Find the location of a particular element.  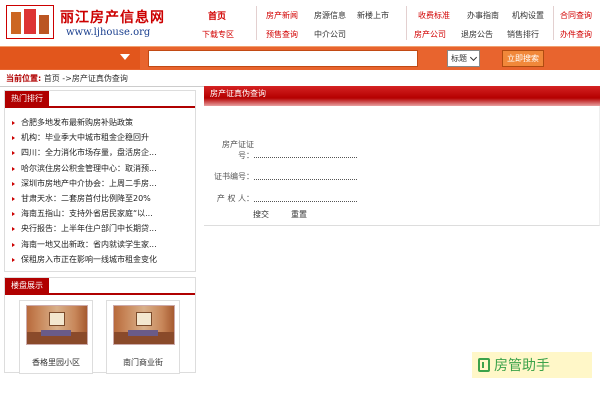

panel-header: 热门排行 is located at coordinates (100, 99).